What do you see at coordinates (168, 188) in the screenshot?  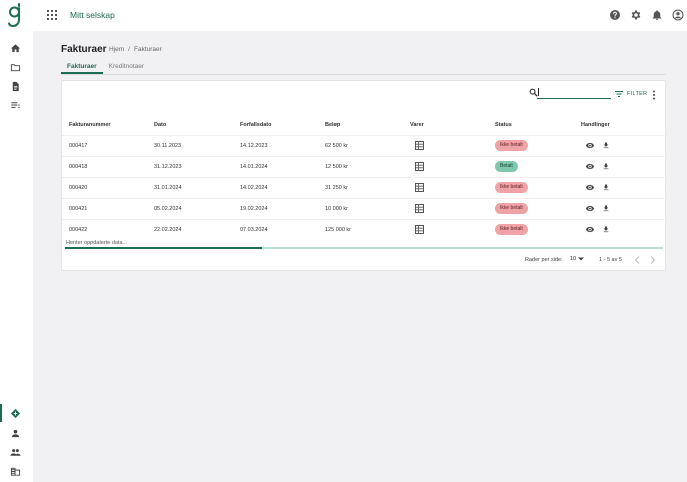 I see `invoice-date: 31.01.2024` at bounding box center [168, 188].